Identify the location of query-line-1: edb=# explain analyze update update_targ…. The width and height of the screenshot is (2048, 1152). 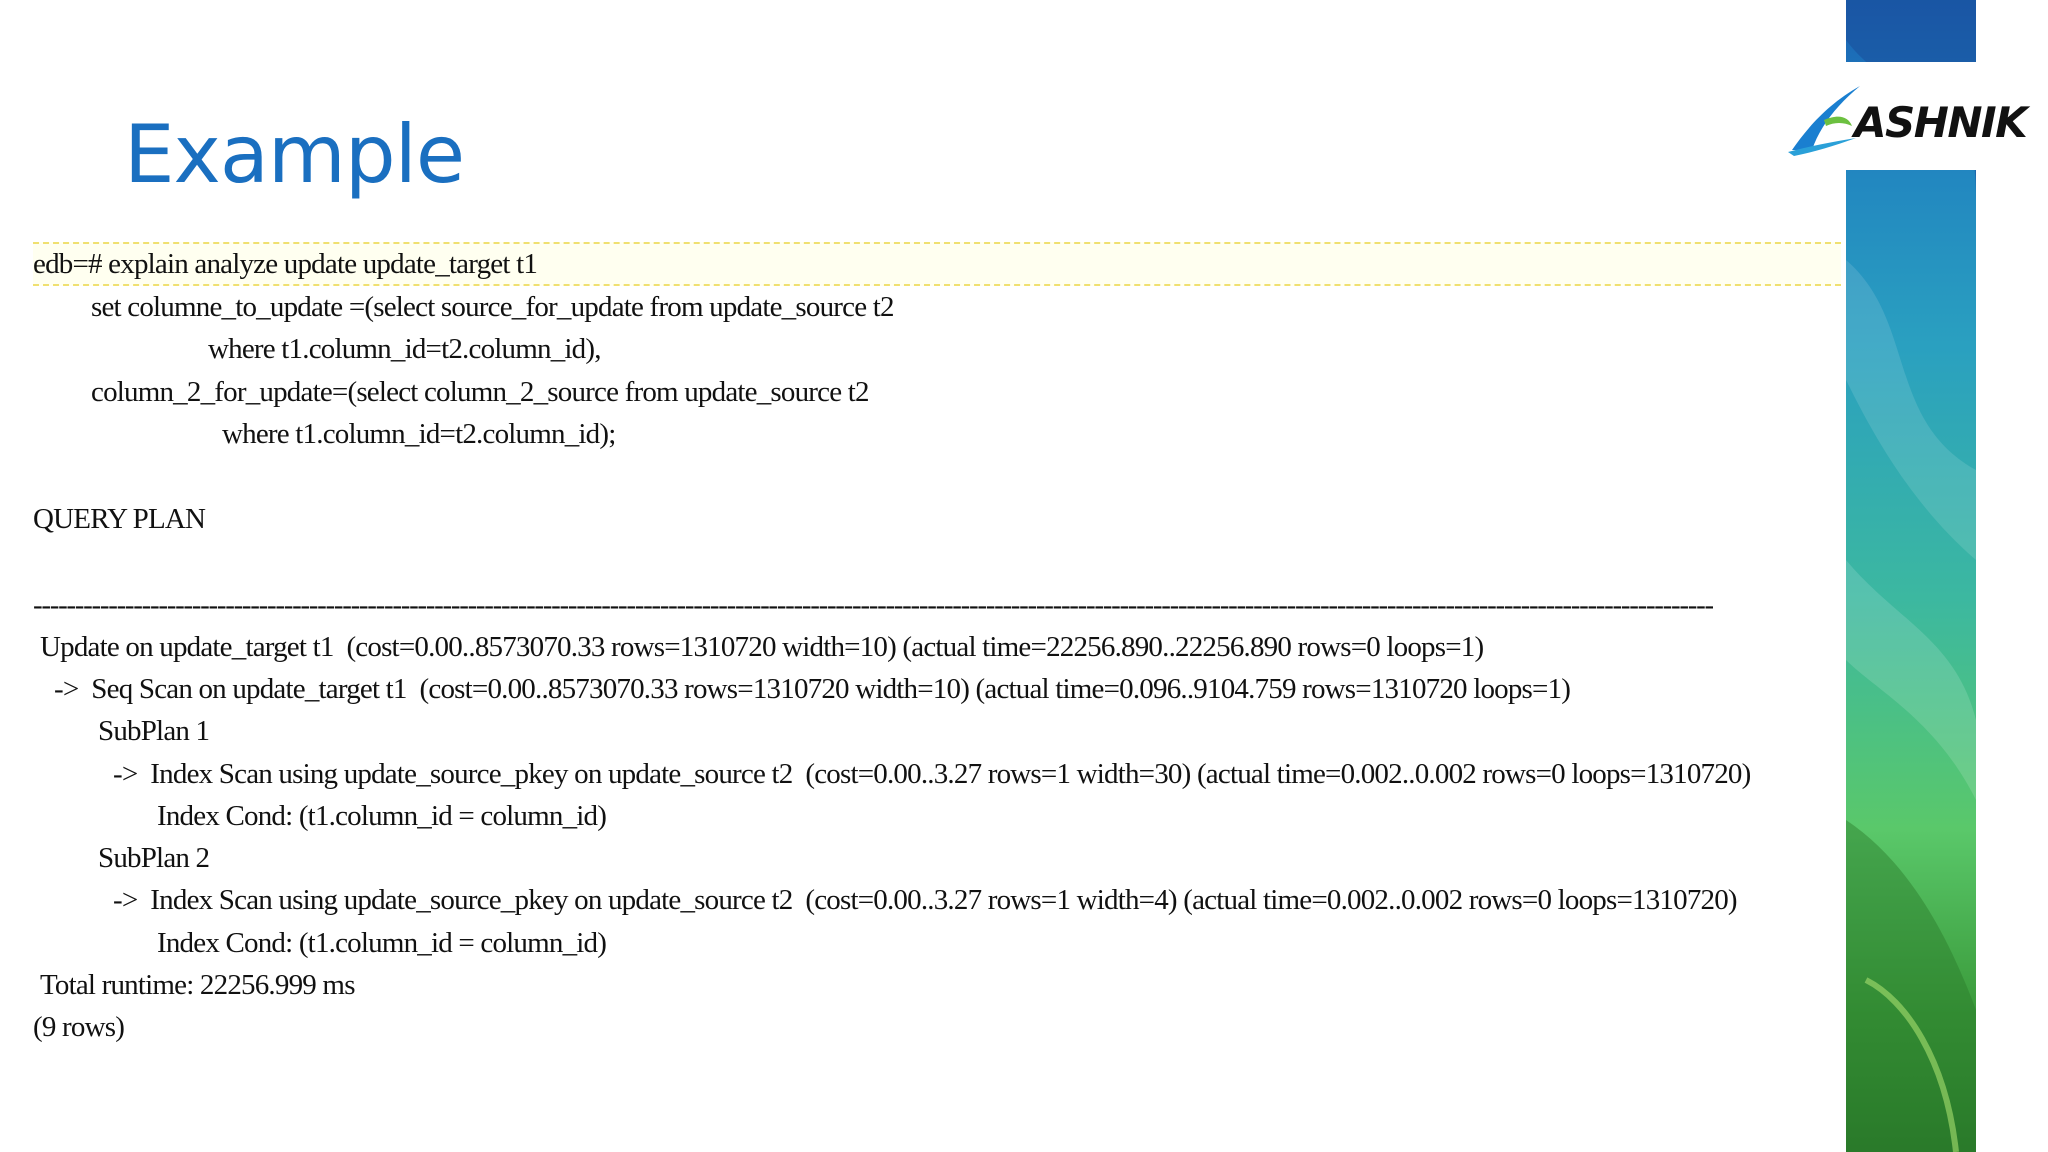
(285, 264).